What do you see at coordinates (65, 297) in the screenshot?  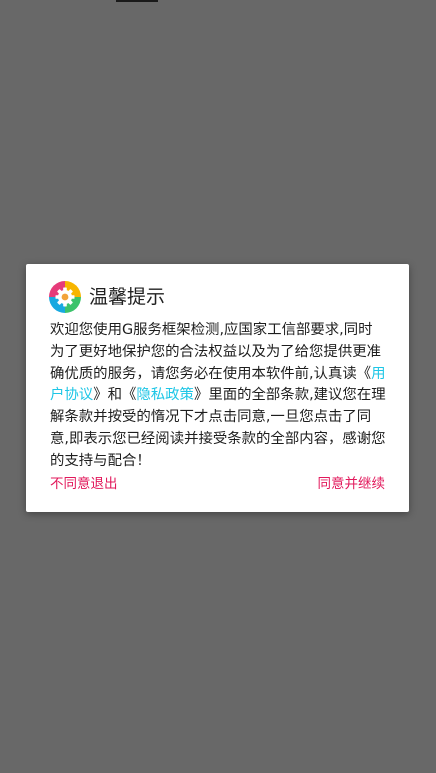 I see `gear-icon` at bounding box center [65, 297].